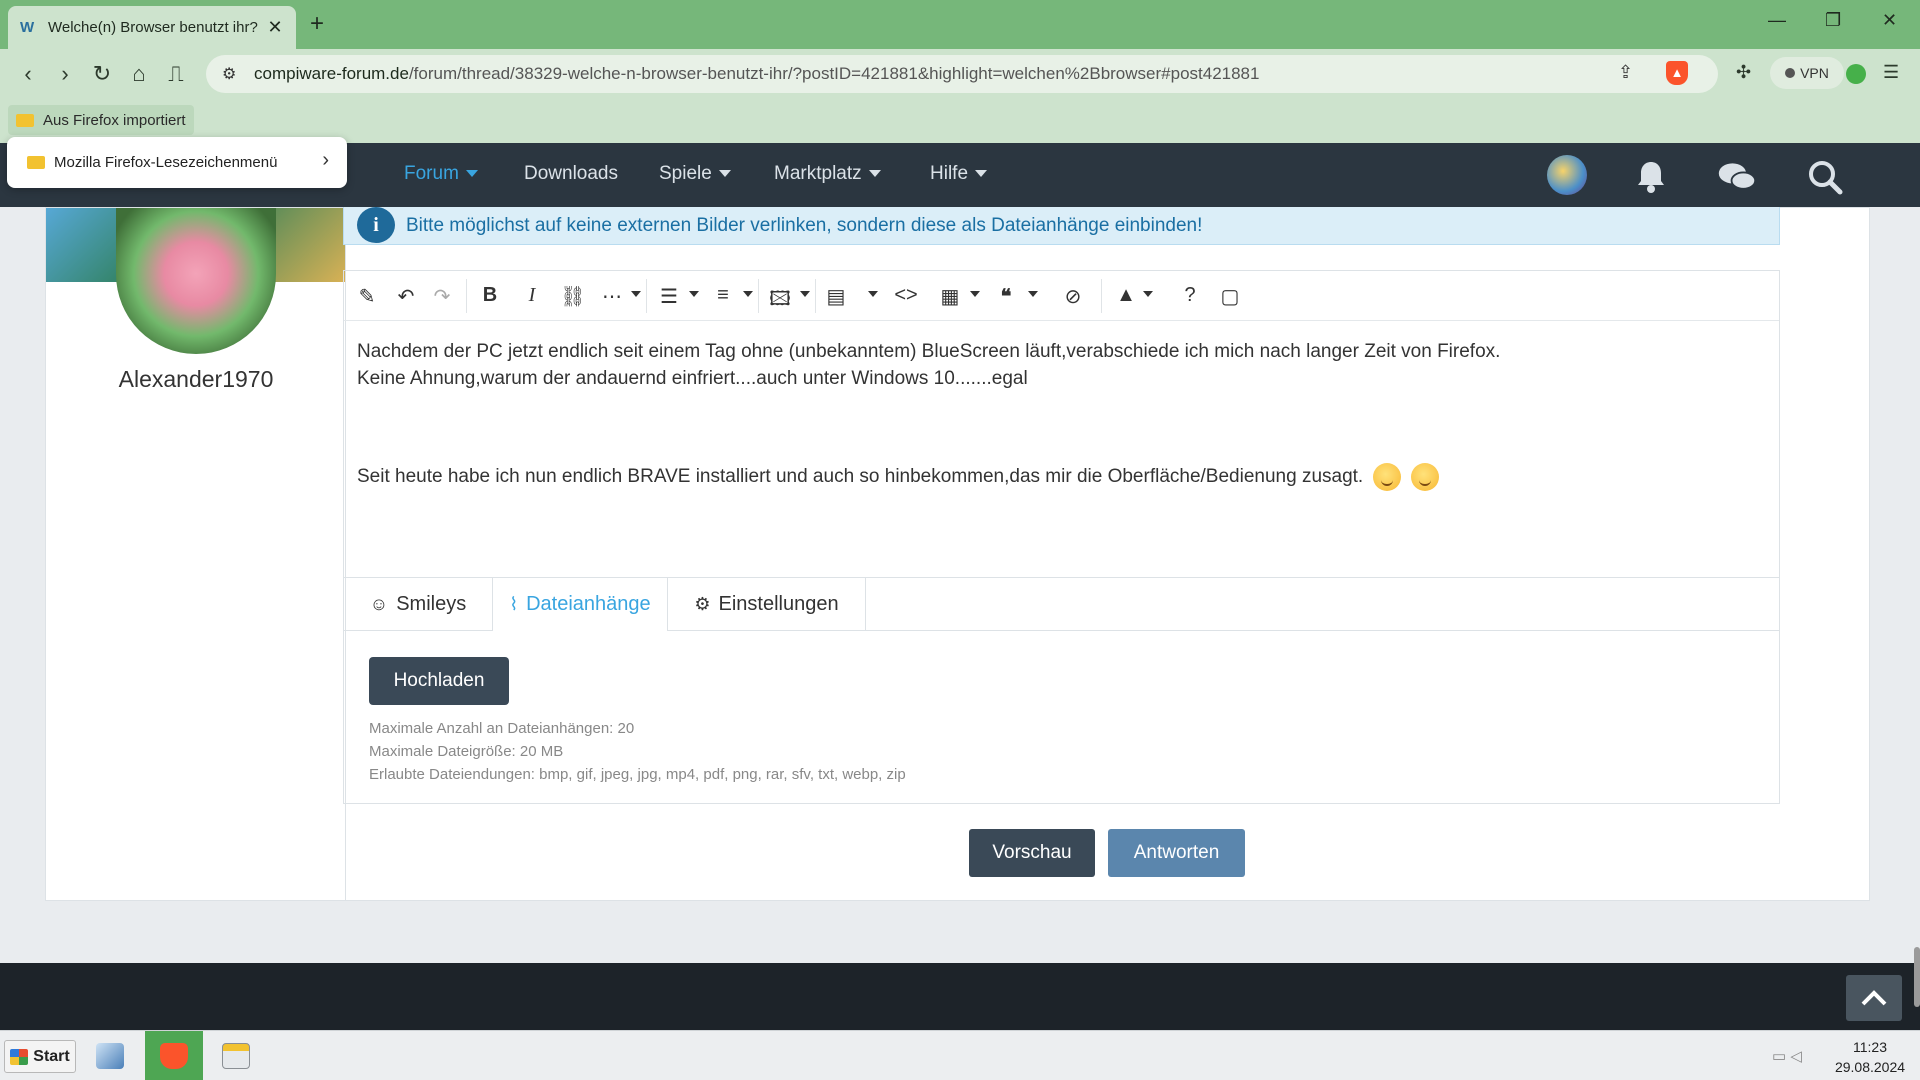  I want to click on vpn-label: VPN, so click(1814, 73).